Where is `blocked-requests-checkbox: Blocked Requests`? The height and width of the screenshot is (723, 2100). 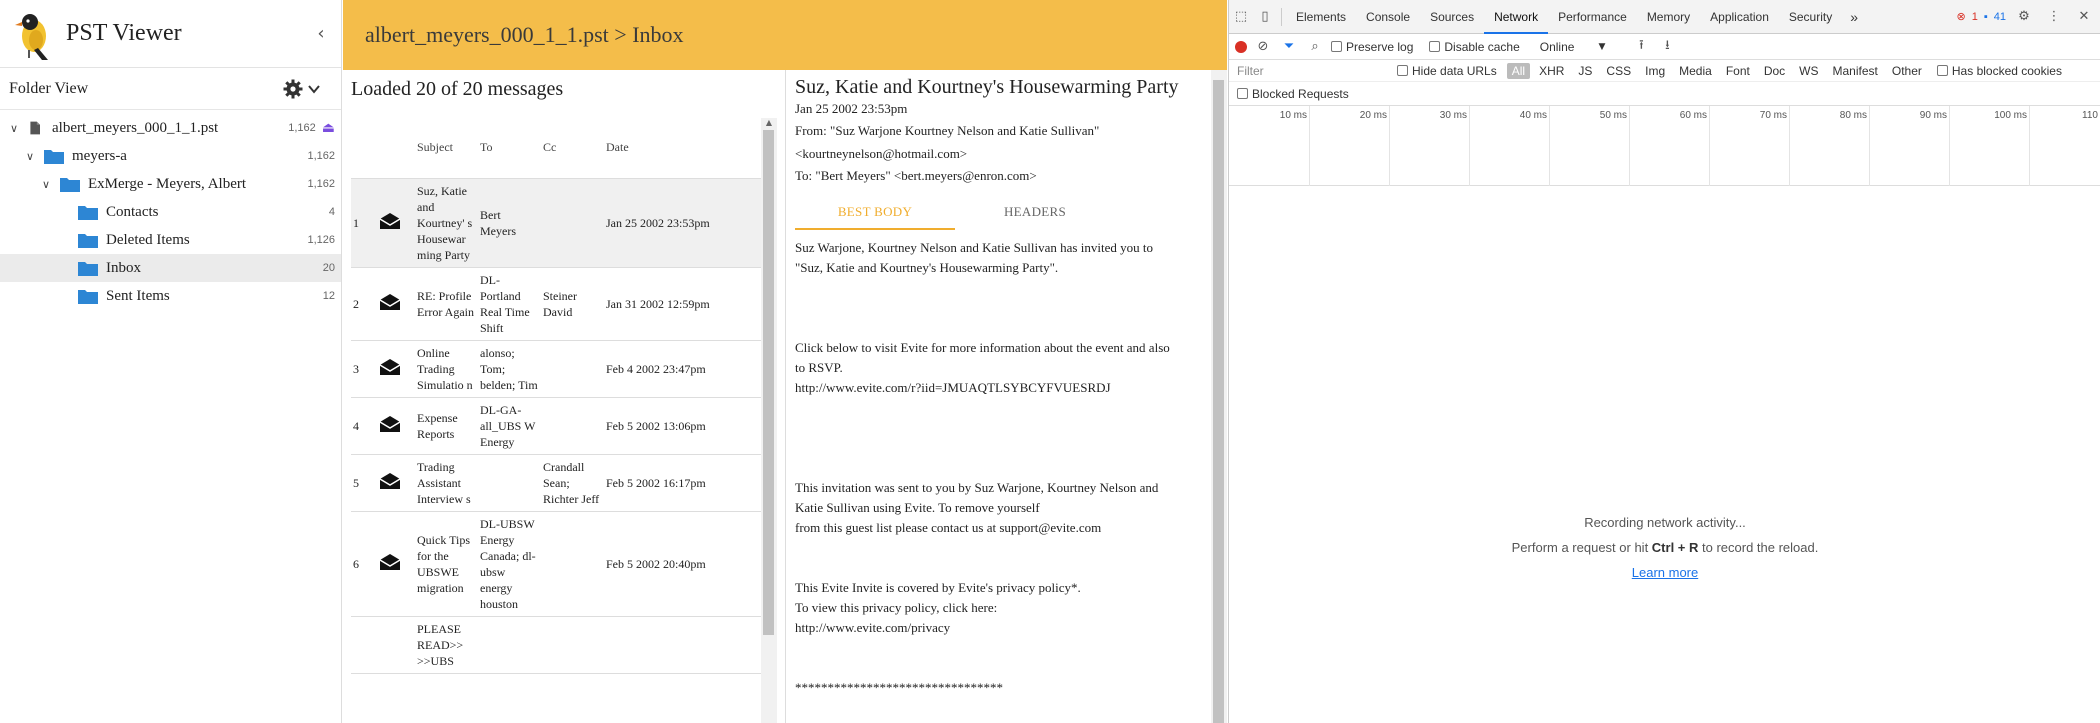 blocked-requests-checkbox: Blocked Requests is located at coordinates (1293, 94).